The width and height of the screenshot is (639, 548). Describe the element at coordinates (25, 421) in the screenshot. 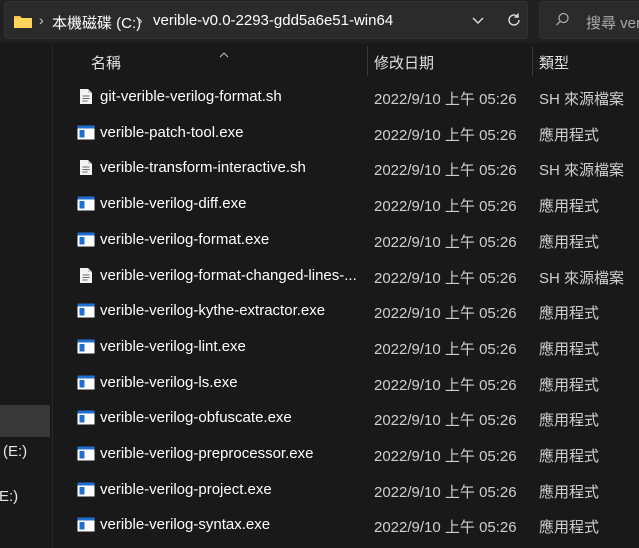

I see `nav-selected-item` at that location.